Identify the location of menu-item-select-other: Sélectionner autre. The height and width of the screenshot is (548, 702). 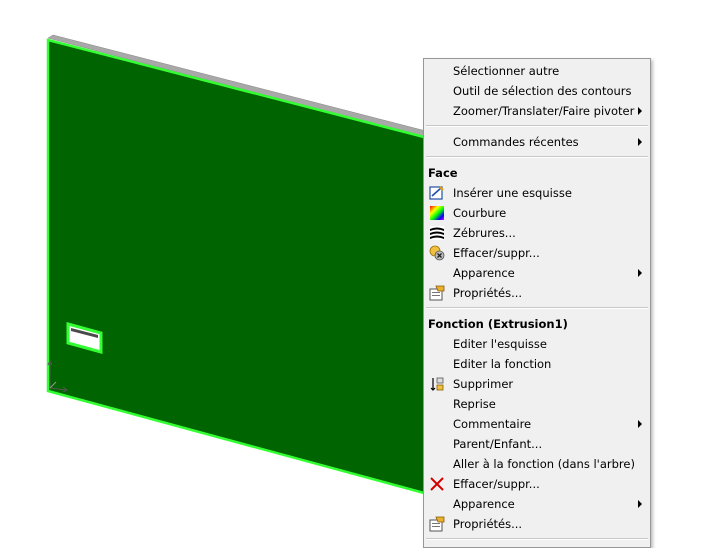
(537, 71).